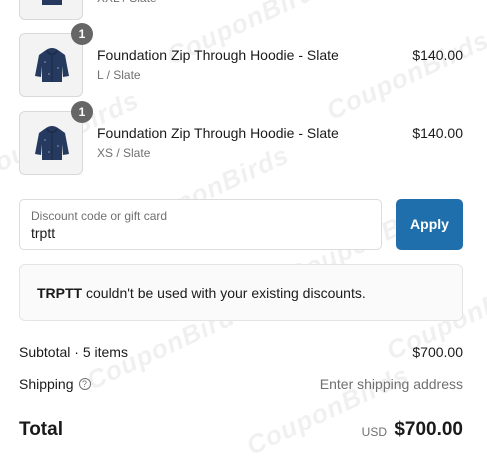  Describe the element at coordinates (119, 75) in the screenshot. I see `item-variant: L / Slate` at that location.